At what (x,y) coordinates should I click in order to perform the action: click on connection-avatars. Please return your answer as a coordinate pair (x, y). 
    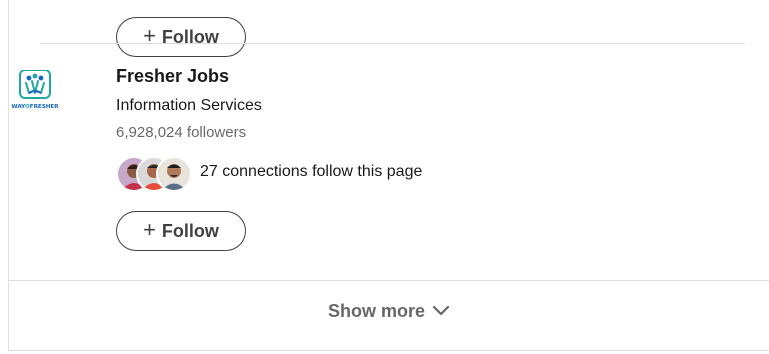
    Looking at the image, I should click on (154, 174).